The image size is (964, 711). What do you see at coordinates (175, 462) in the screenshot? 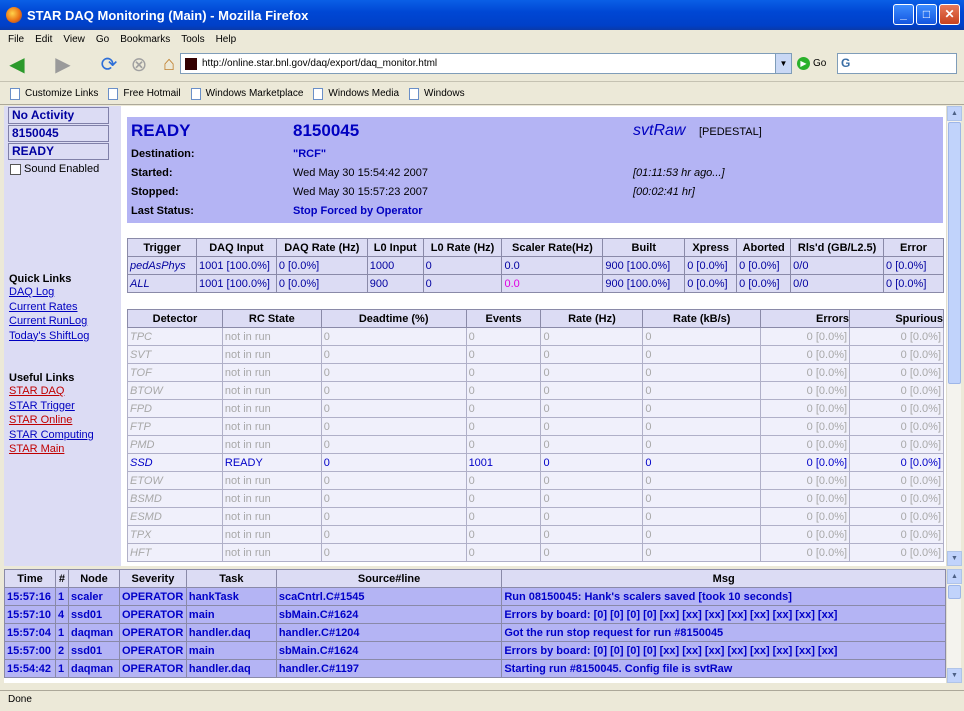
I see `detector-name: SSD` at bounding box center [175, 462].